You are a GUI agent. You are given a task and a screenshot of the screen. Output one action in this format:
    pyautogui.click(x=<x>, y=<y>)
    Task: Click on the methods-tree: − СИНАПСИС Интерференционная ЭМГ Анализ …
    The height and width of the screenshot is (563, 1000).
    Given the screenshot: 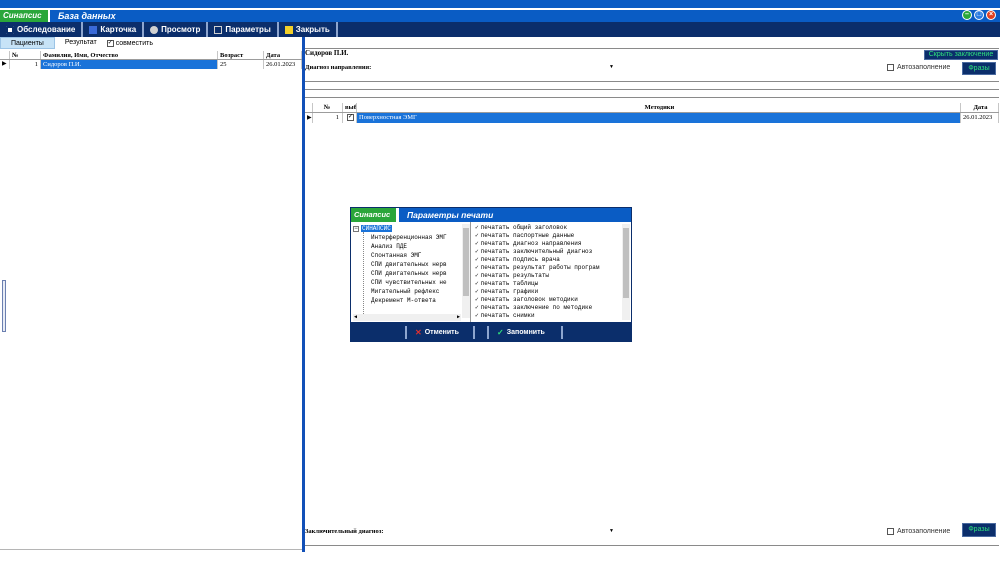 What is the action you would take?
    pyautogui.click(x=411, y=272)
    